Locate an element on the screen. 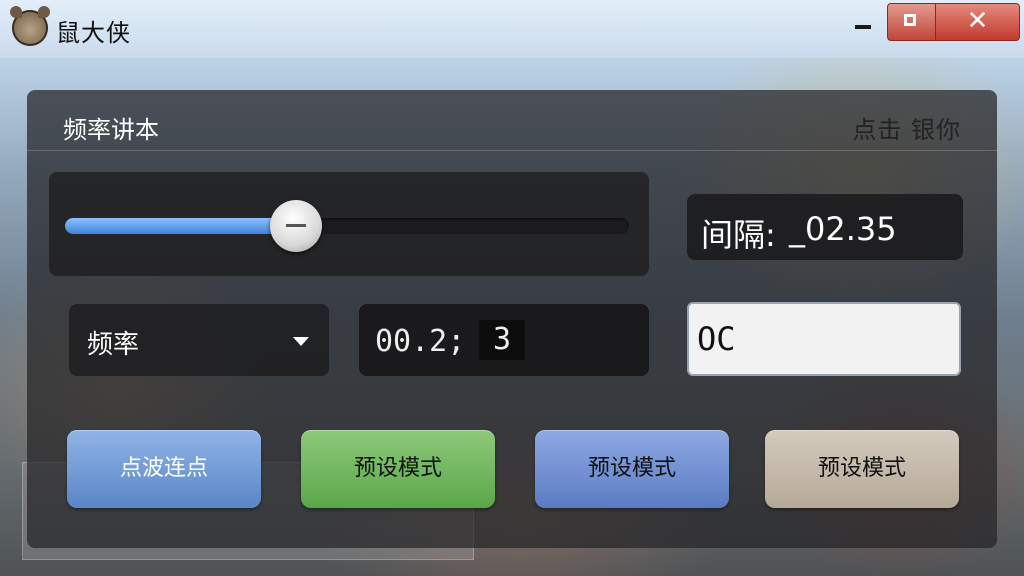  value-field: 00.2; 3 is located at coordinates (504, 340).